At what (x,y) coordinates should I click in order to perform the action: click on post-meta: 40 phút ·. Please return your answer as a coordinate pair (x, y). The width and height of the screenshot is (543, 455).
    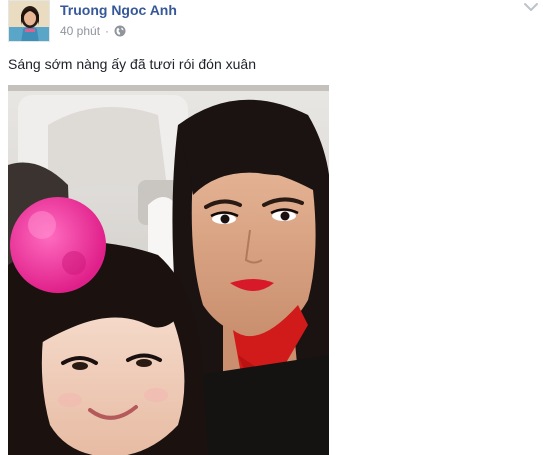
    Looking at the image, I should click on (93, 31).